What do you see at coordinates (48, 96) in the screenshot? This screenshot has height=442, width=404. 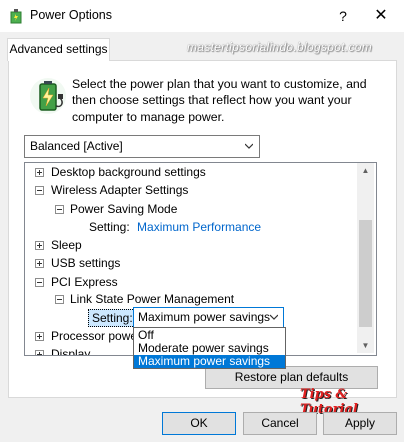 I see `battery-icon` at bounding box center [48, 96].